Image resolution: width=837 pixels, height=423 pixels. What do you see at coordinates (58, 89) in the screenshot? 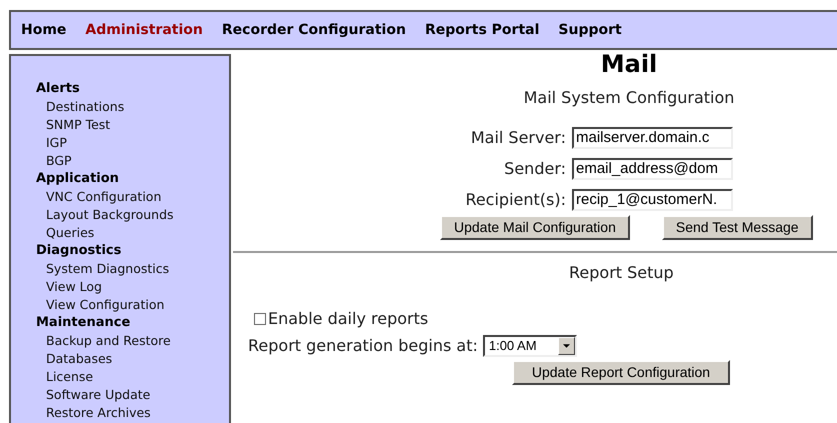
I see `sidebar-heading: Alerts` at bounding box center [58, 89].